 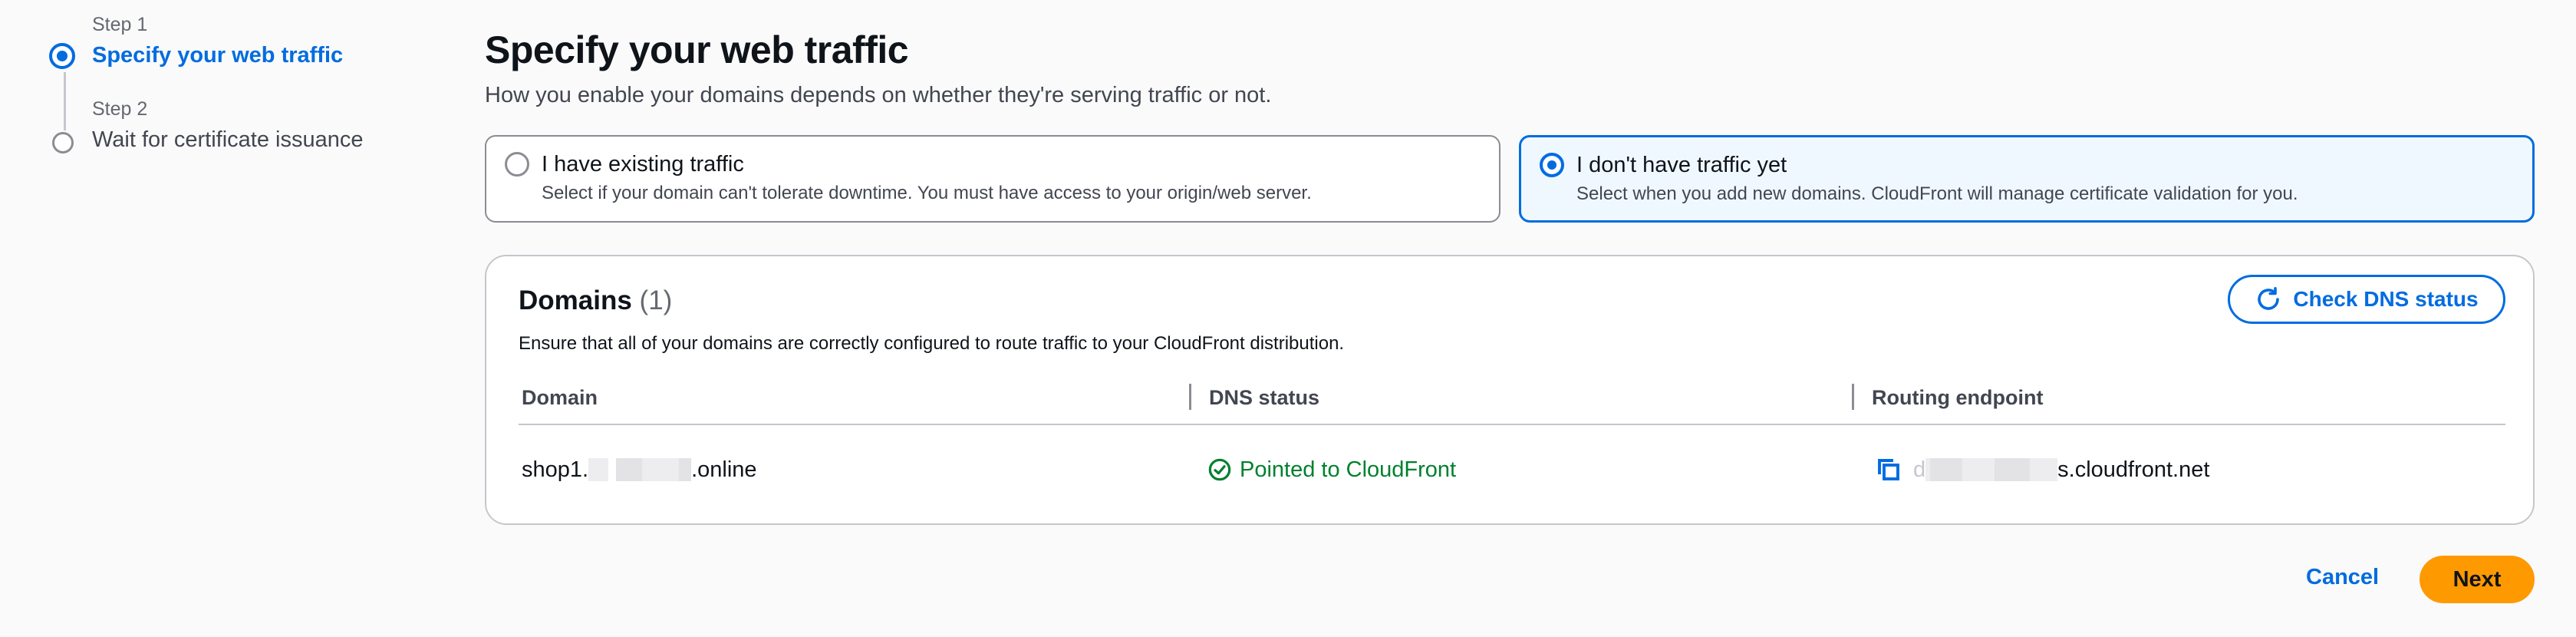 I want to click on no-traffic-radio, so click(x=1552, y=165).